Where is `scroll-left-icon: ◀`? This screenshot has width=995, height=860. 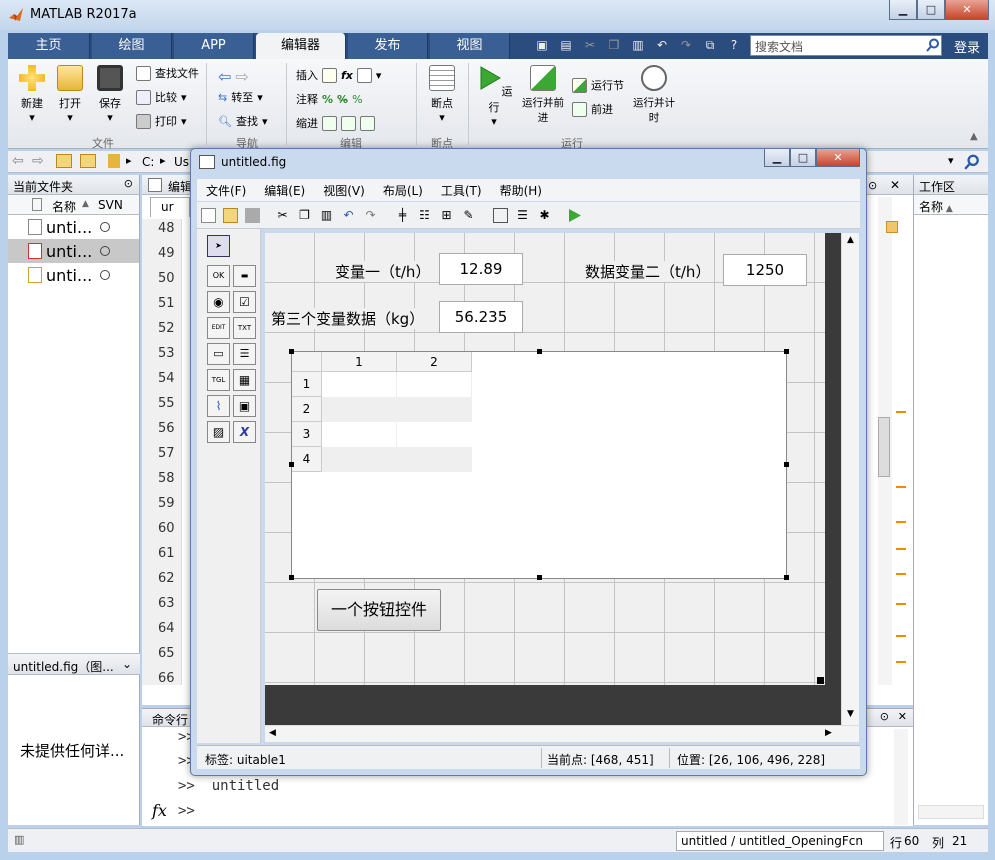 scroll-left-icon: ◀ is located at coordinates (272, 733).